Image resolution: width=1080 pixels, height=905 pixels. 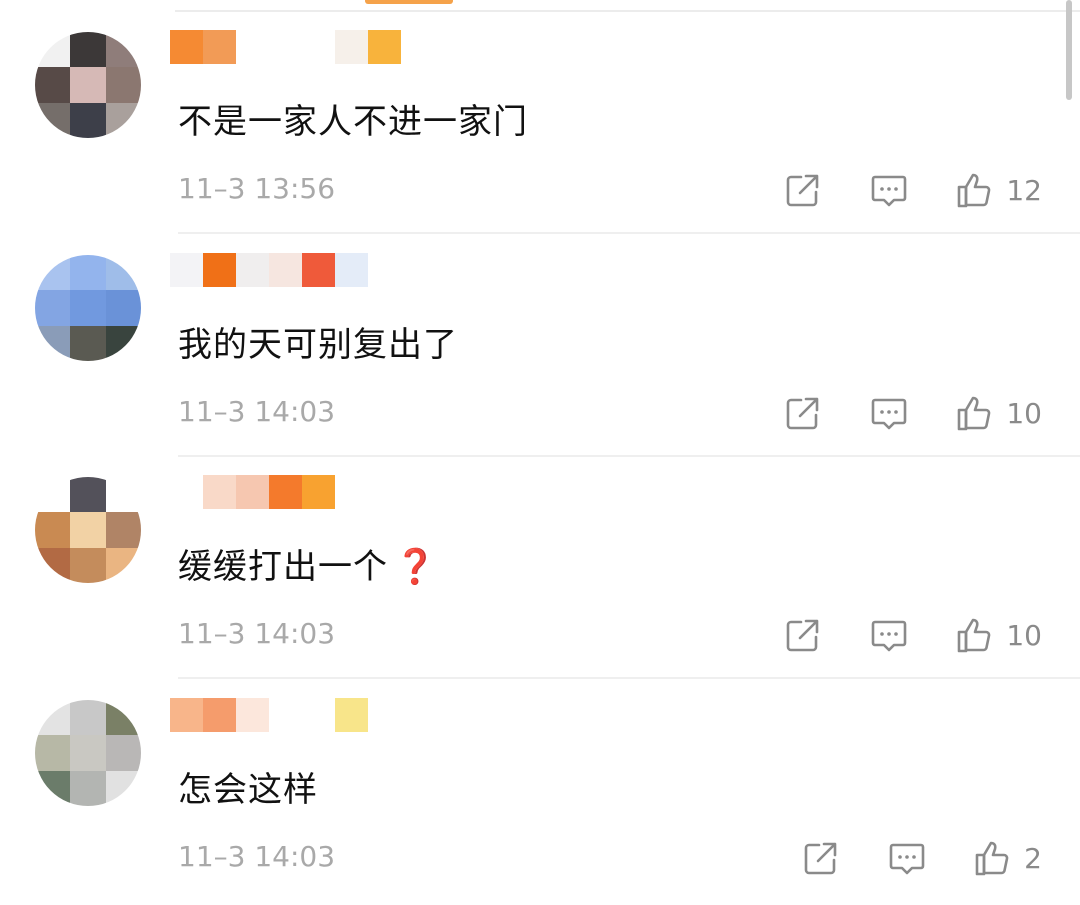 What do you see at coordinates (999, 190) in the screenshot?
I see `like-button: 12` at bounding box center [999, 190].